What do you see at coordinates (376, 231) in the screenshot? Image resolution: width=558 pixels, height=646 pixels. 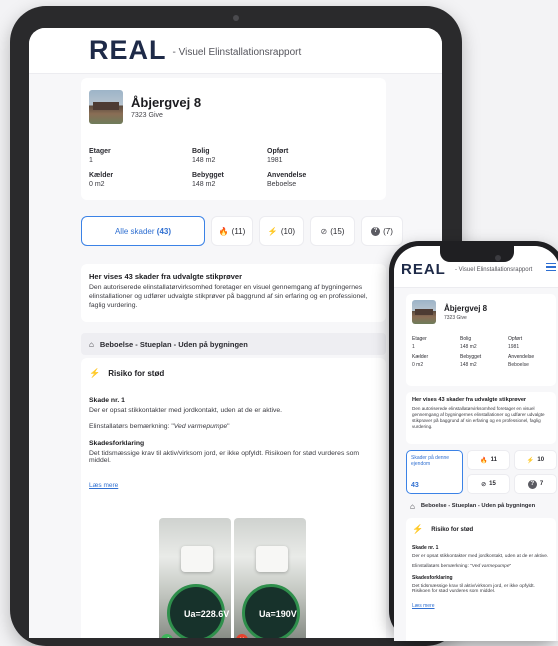 I see `question-icon: ?` at bounding box center [376, 231].